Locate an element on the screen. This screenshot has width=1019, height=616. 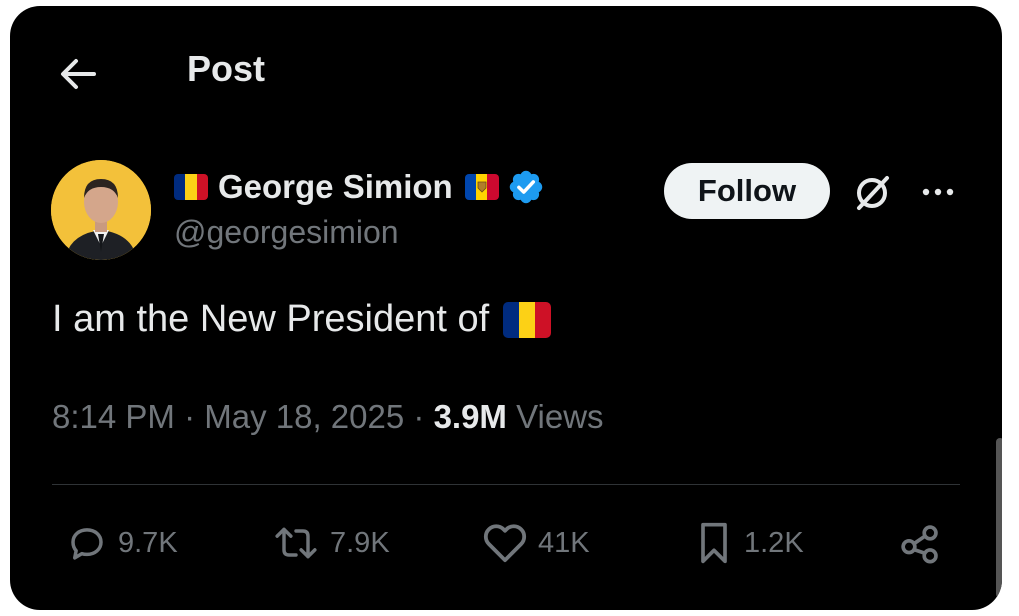
reply-count: 9.7K is located at coordinates (148, 542).